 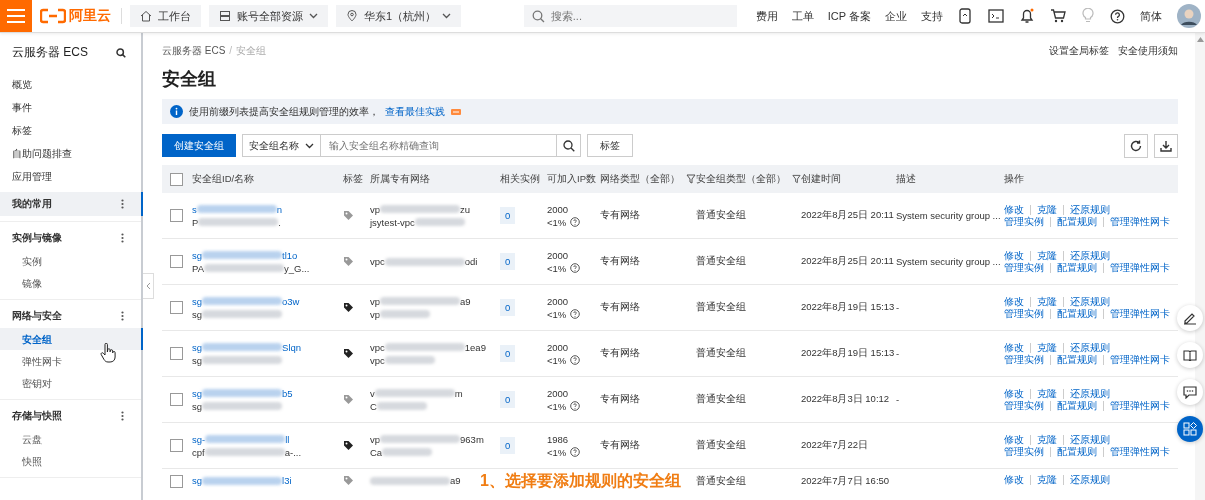 I want to click on sidebar-item: 概览, so click(x=70, y=84).